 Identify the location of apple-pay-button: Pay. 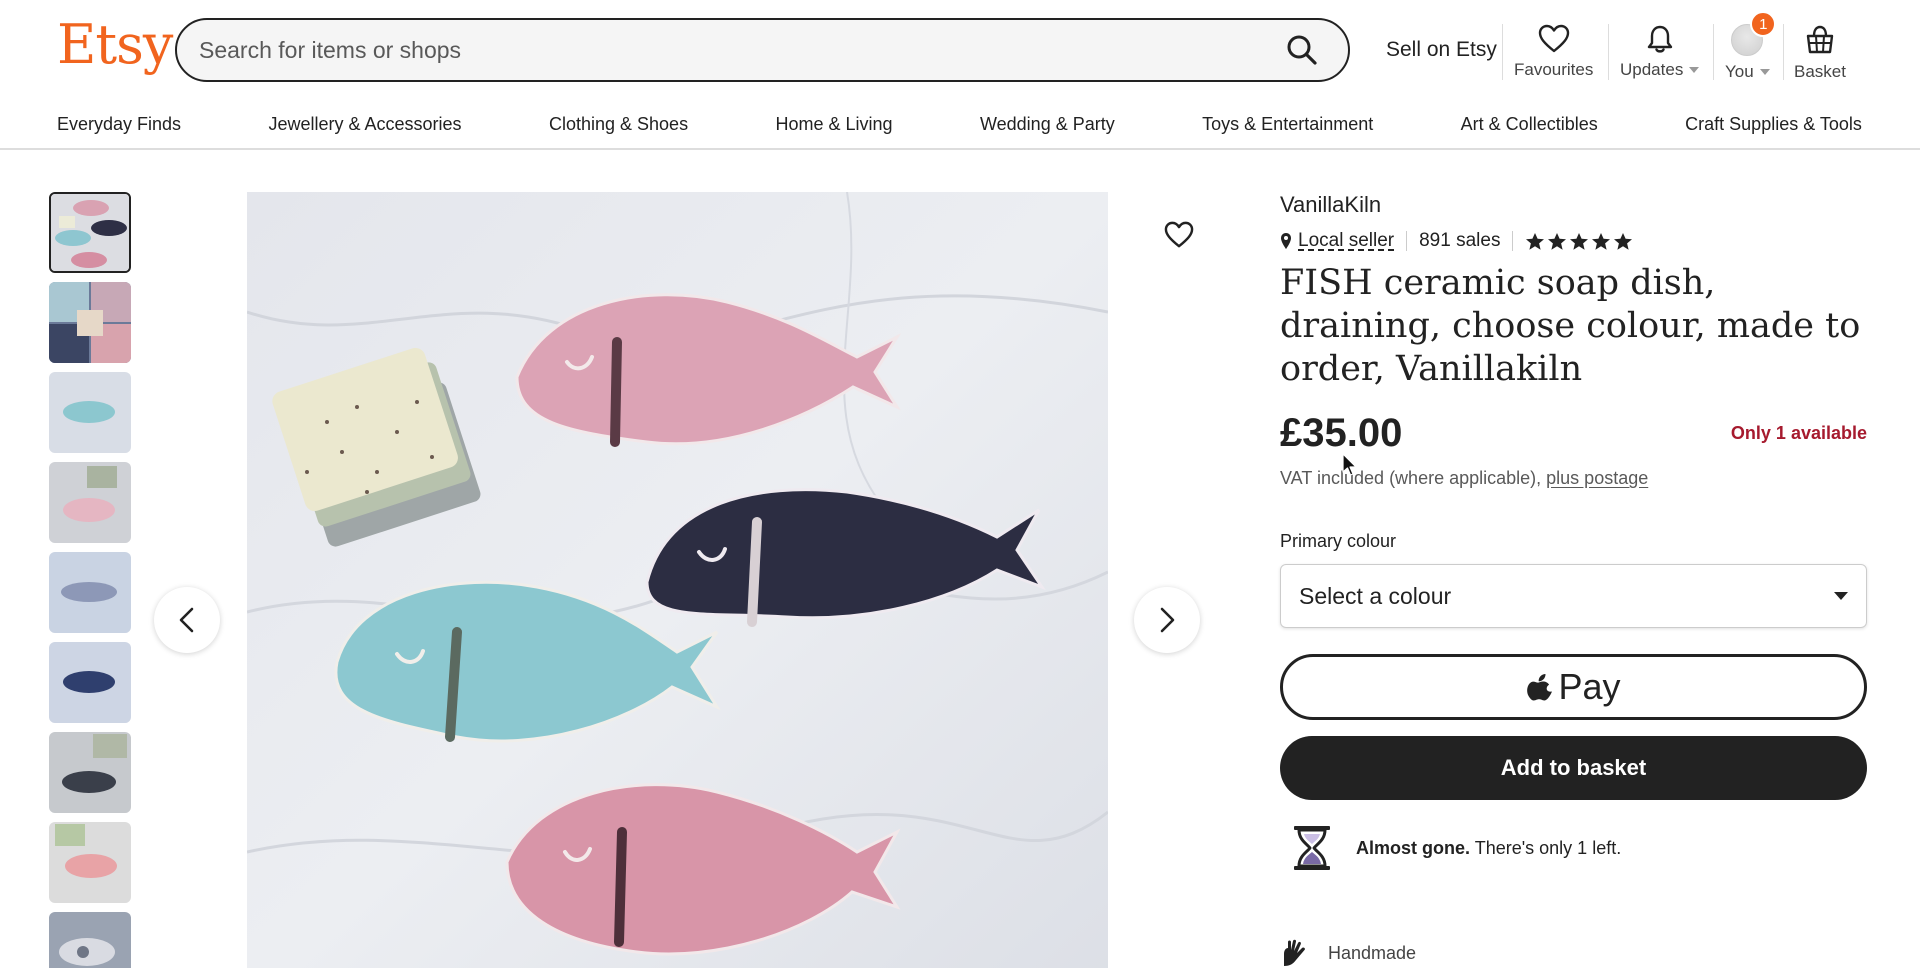
(1573, 687).